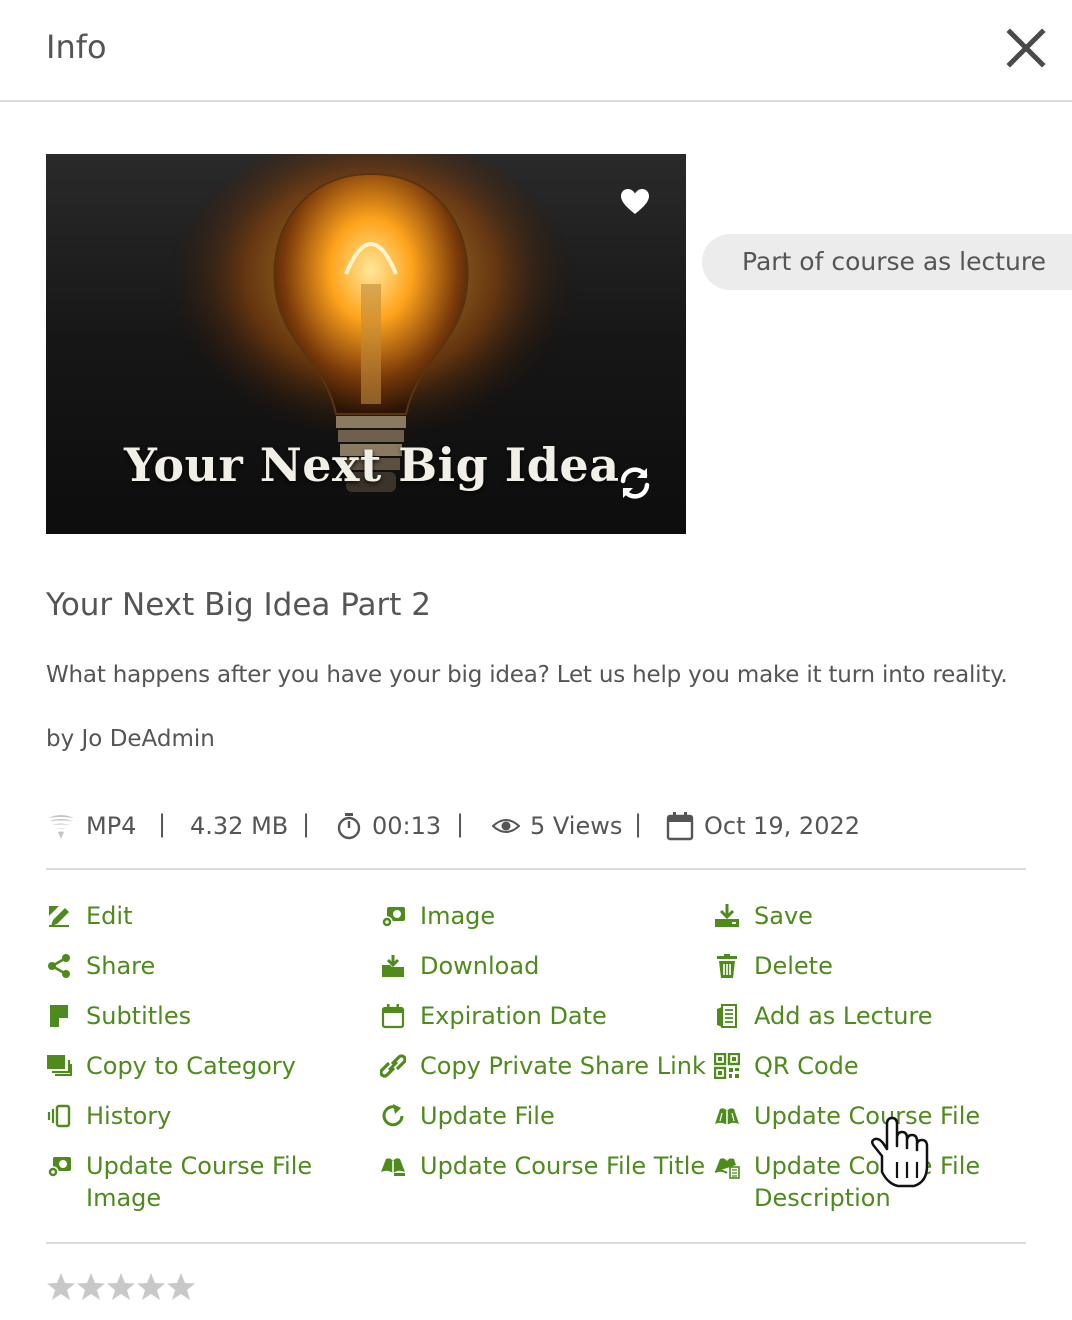 The height and width of the screenshot is (1320, 1072). What do you see at coordinates (59, 966) in the screenshot?
I see `share-icon` at bounding box center [59, 966].